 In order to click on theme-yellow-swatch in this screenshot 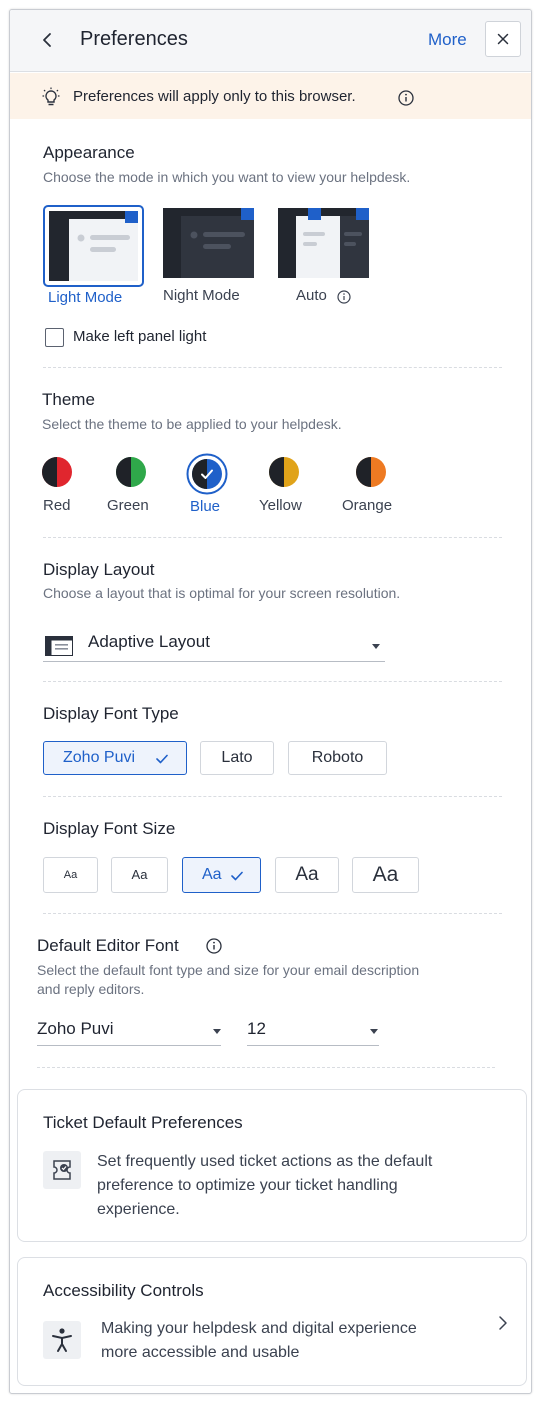, I will do `click(284, 472)`.